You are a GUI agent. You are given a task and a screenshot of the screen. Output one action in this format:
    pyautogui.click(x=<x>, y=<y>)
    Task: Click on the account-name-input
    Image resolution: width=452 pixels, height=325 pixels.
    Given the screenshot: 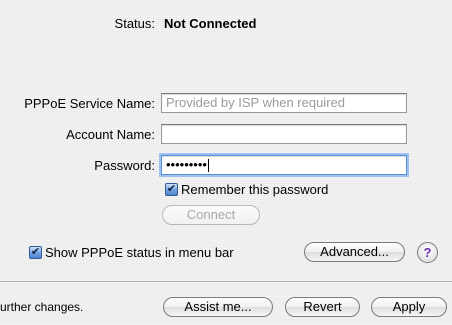 What is the action you would take?
    pyautogui.click(x=284, y=134)
    